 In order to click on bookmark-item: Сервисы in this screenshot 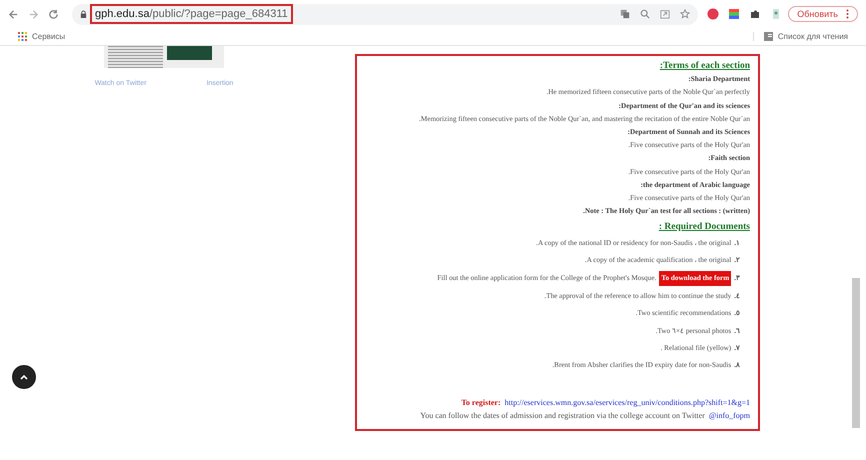, I will do `click(42, 36)`.